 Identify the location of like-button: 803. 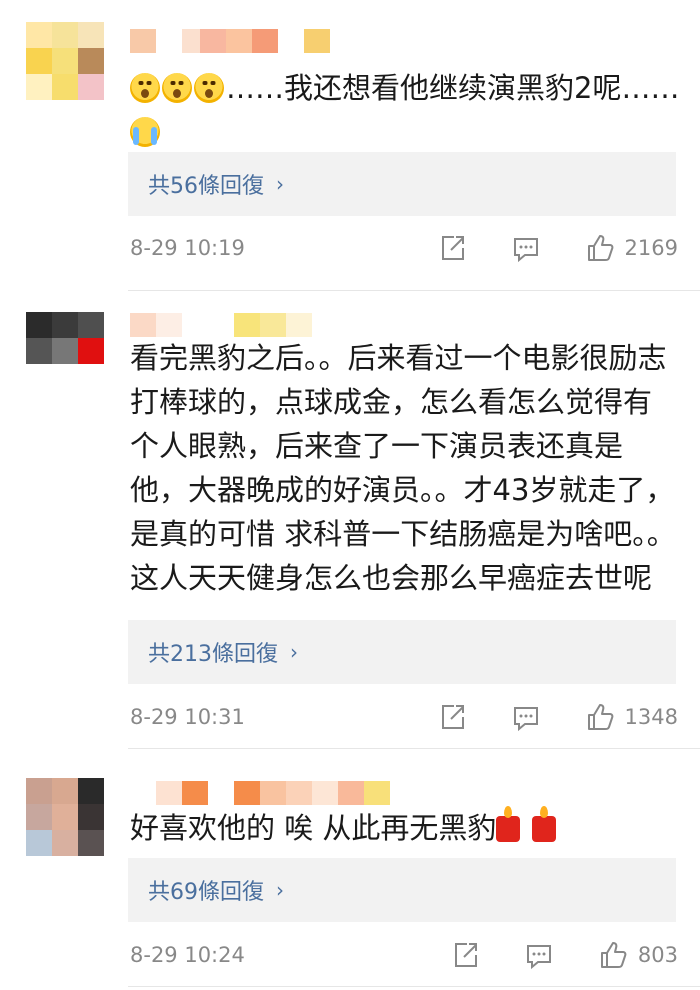
(638, 955).